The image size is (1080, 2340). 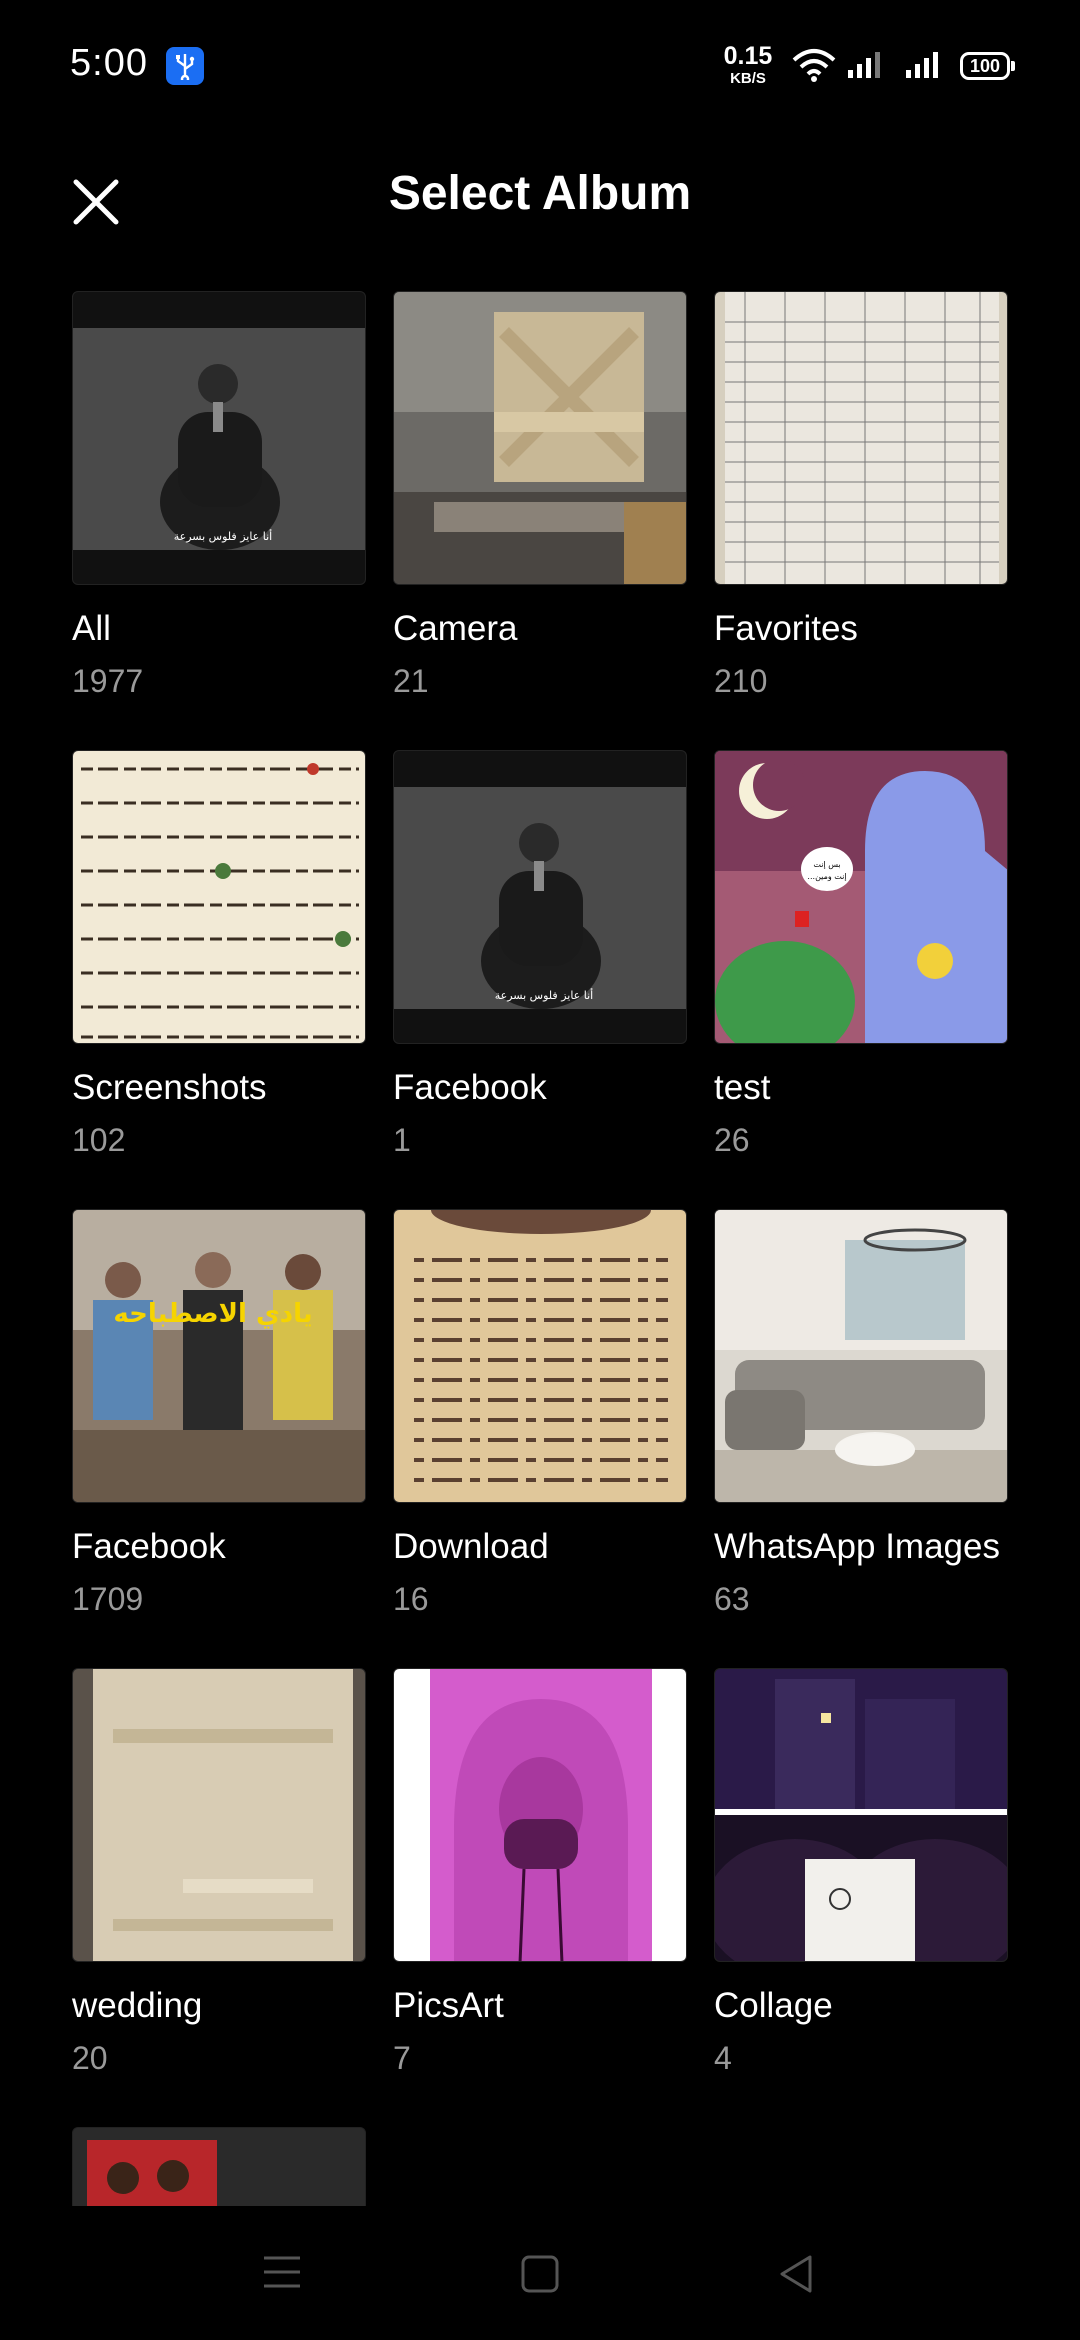 What do you see at coordinates (732, 1140) in the screenshot?
I see `album-count: 26` at bounding box center [732, 1140].